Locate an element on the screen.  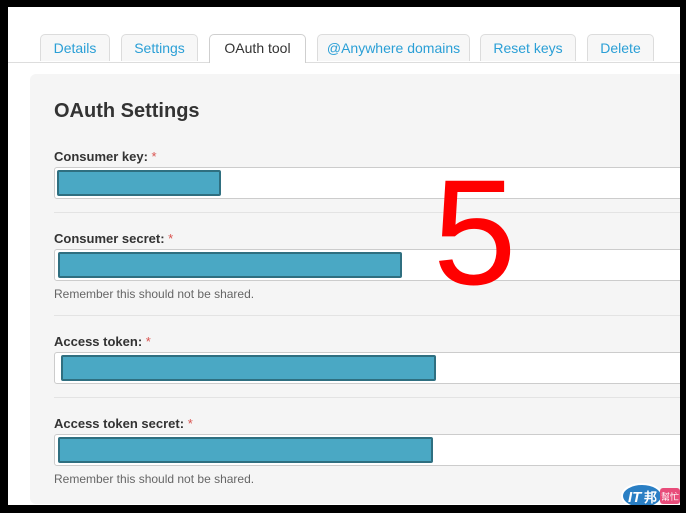
access-token-secret-field is located at coordinates (367, 450).